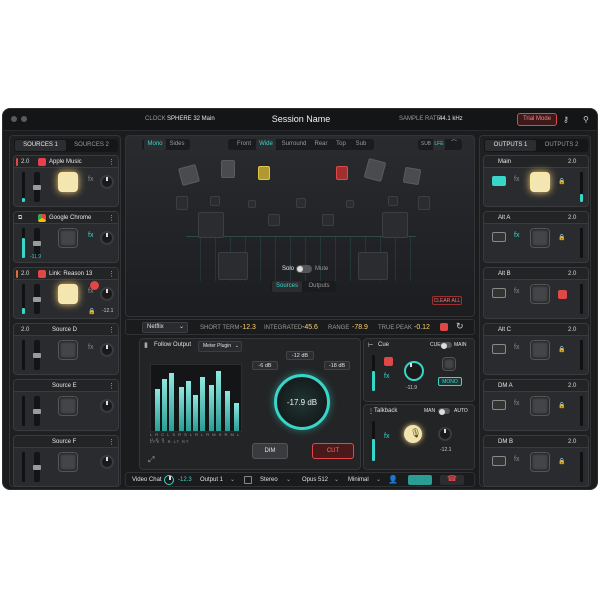  What do you see at coordinates (264, 173) in the screenshot?
I see `speaker-left-active` at bounding box center [264, 173].